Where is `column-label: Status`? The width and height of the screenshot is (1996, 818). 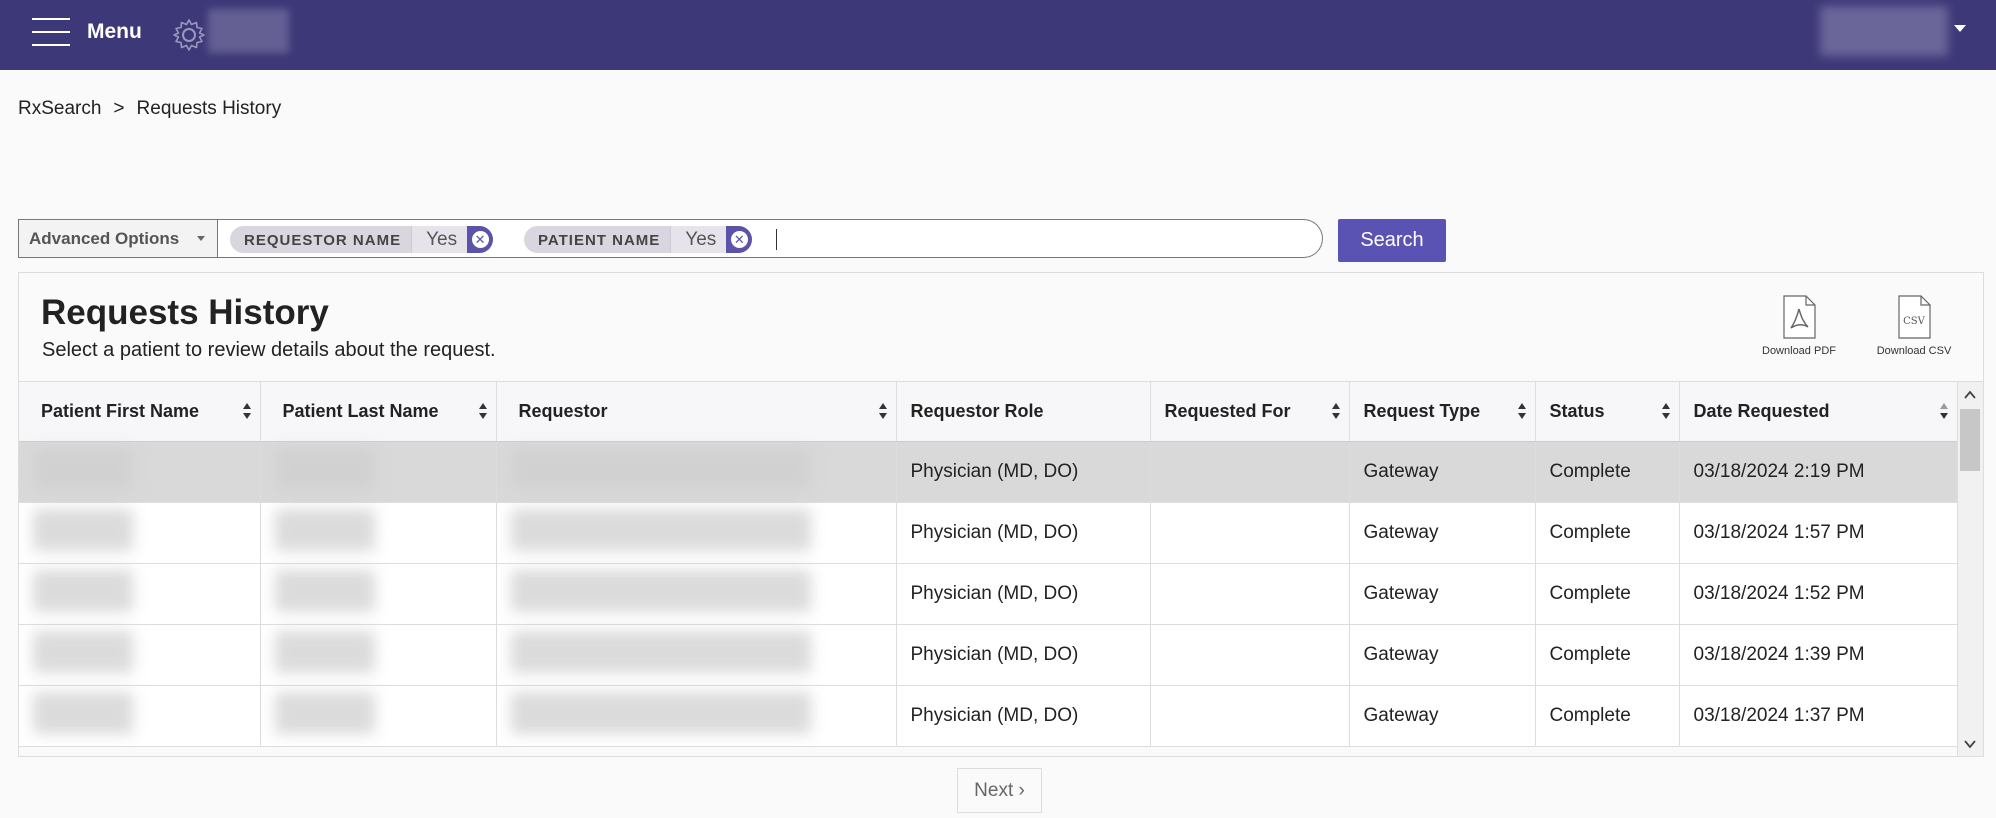
column-label: Status is located at coordinates (1577, 410).